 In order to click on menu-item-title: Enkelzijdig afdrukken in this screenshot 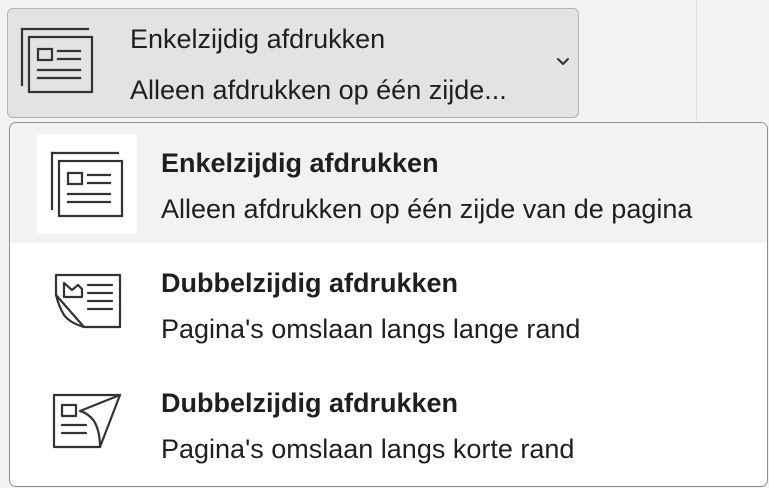, I will do `click(300, 163)`.